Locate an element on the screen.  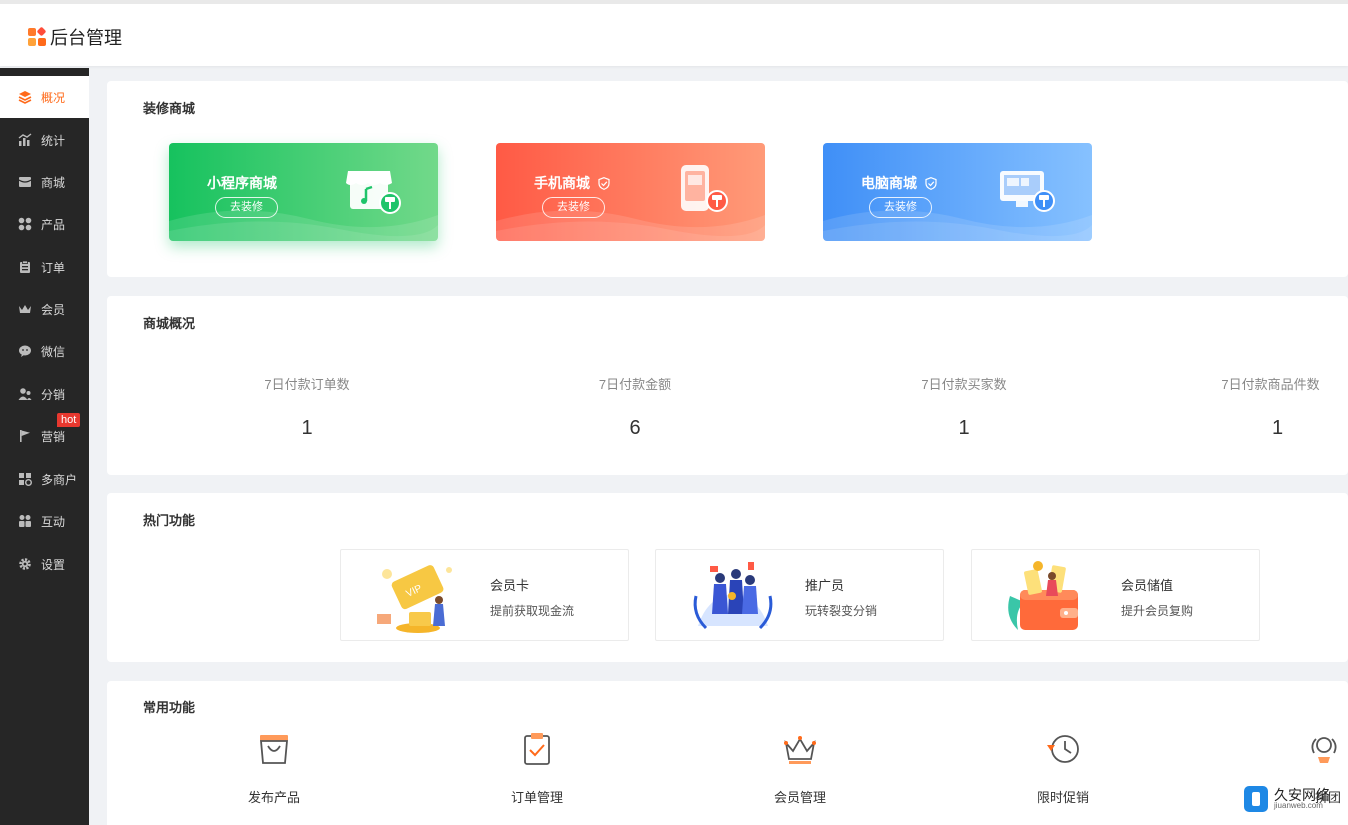
top-header: 后台管理 is located at coordinates (674, 33).